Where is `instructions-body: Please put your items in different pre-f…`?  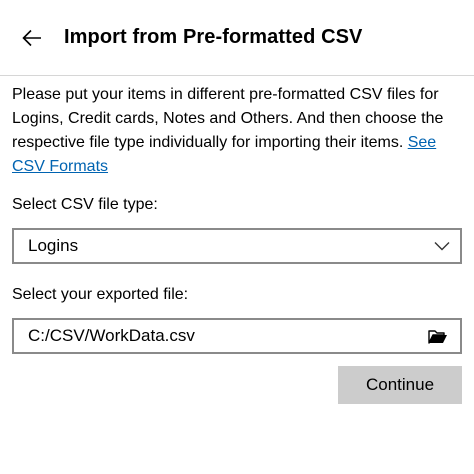 instructions-body: Please put your items in different pre-f… is located at coordinates (228, 118).